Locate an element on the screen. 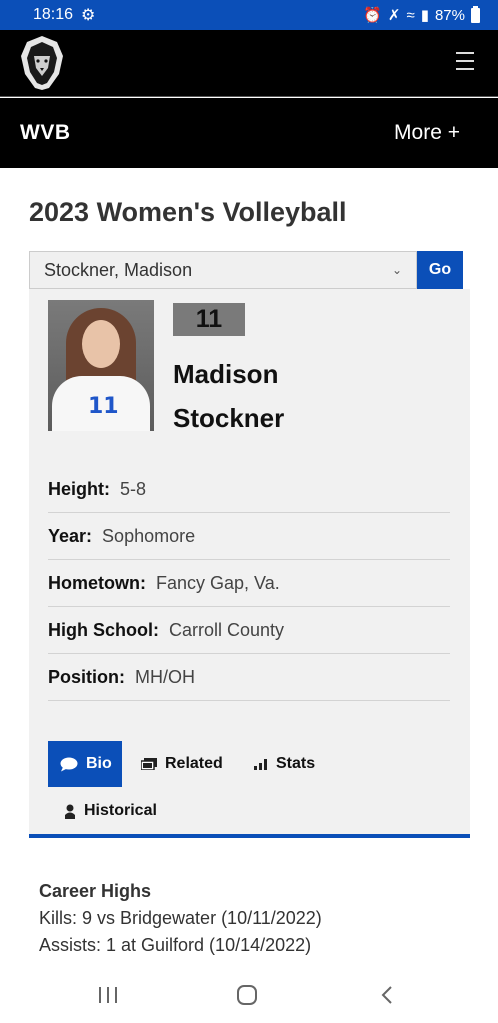 The height and width of the screenshot is (1023, 498). page-title: 2023 Women's Volleyball is located at coordinates (188, 212).